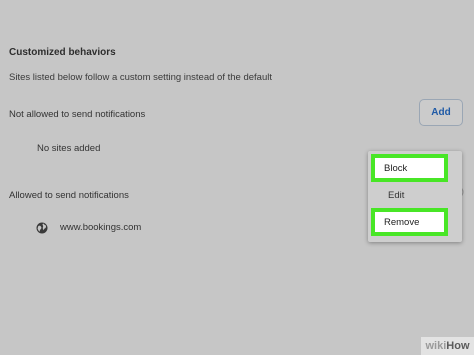 The width and height of the screenshot is (474, 355). What do you see at coordinates (441, 112) in the screenshot?
I see `add-button: Add` at bounding box center [441, 112].